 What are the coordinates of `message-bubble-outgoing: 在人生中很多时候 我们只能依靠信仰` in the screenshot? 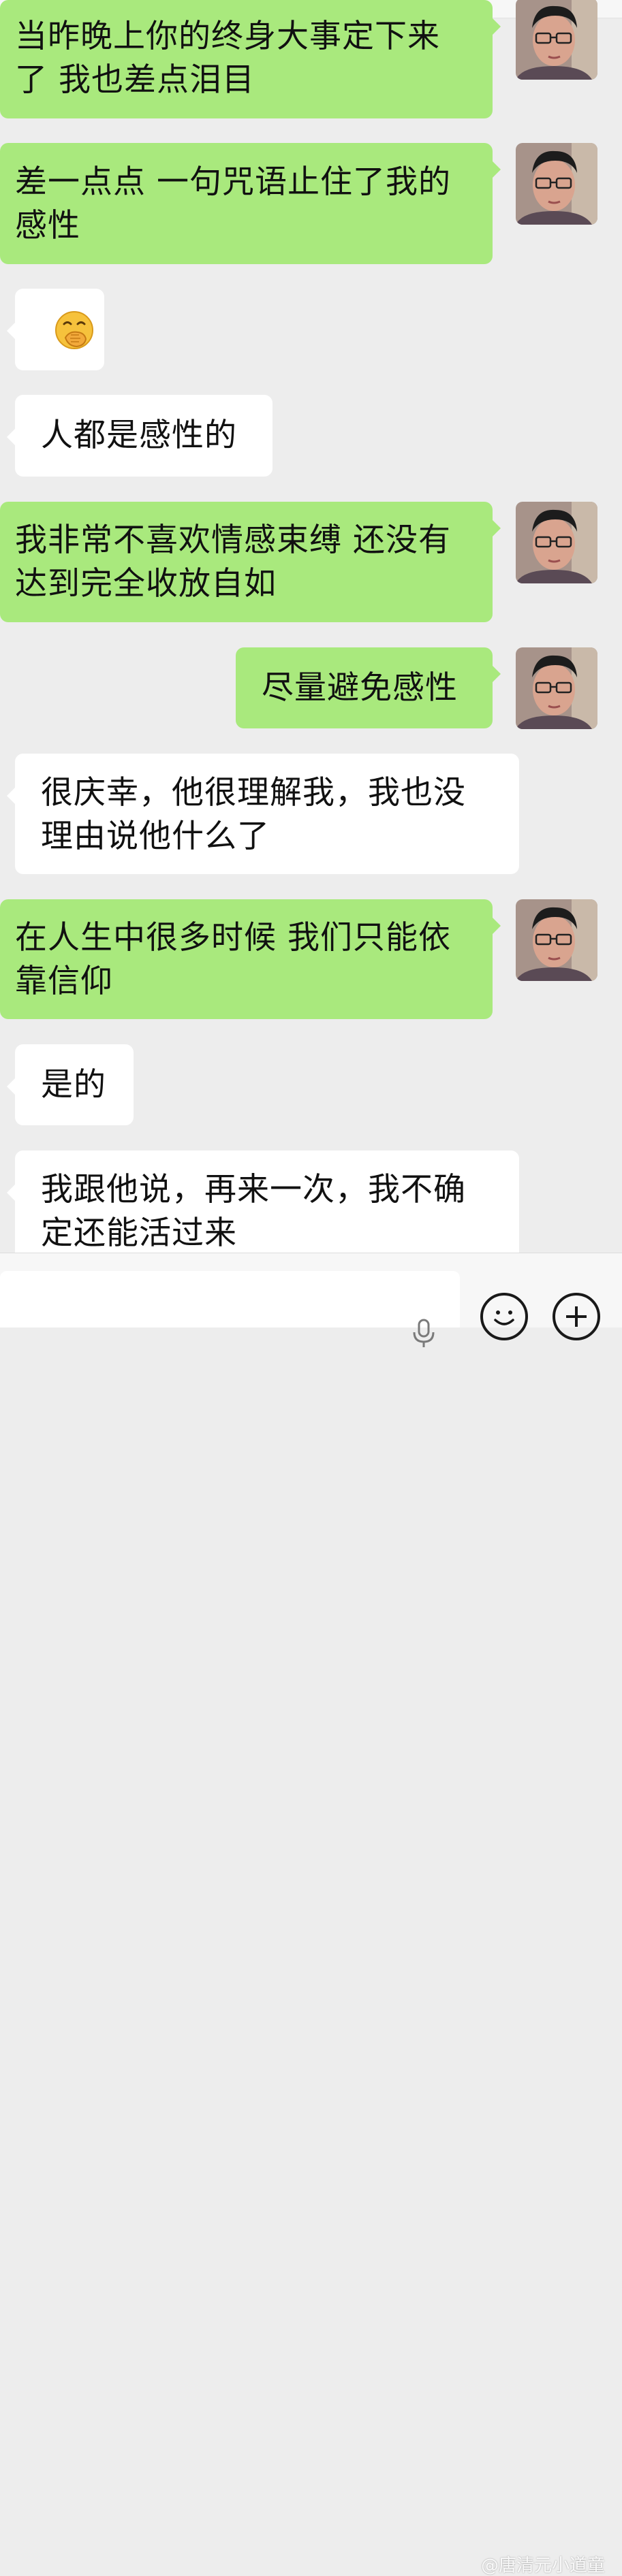 It's located at (251, 959).